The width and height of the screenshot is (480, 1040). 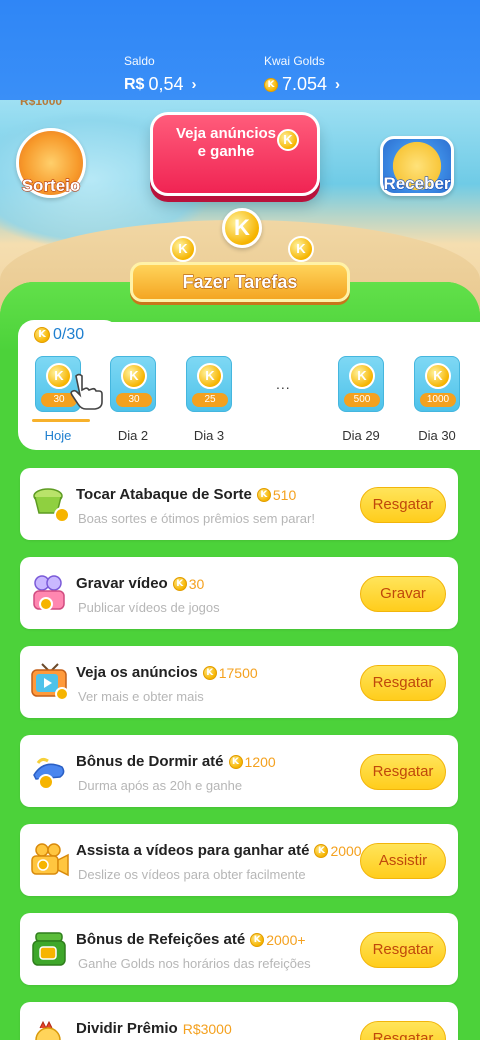 I want to click on task-subtitle: Ver mais e obter mais, so click(x=141, y=696).